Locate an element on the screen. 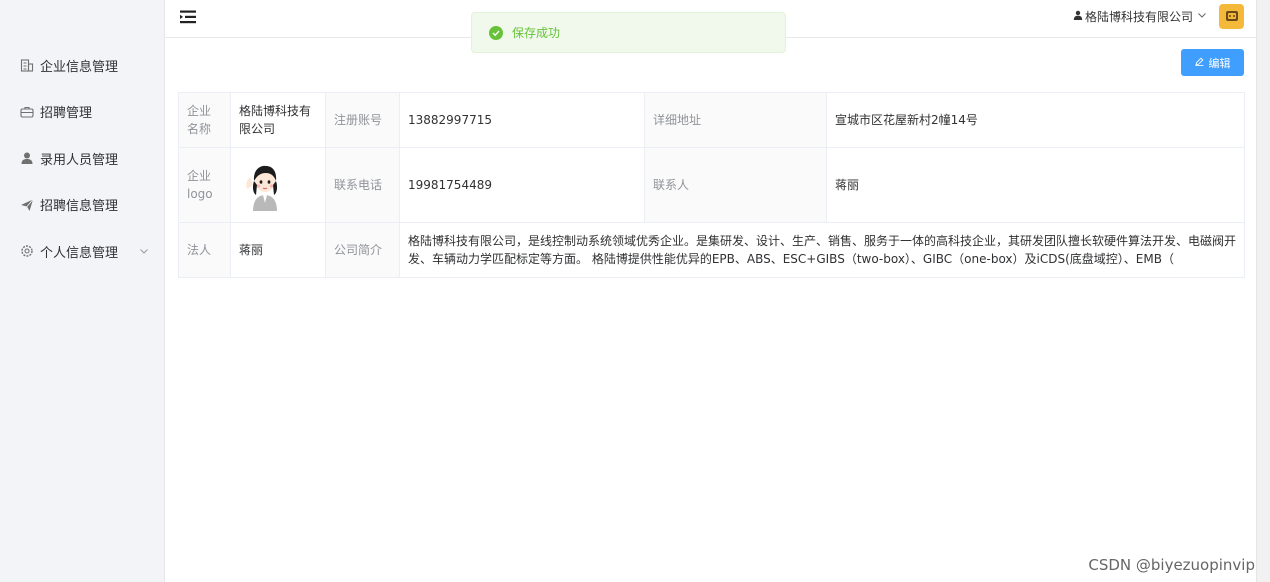  sidebar-item-company-info: 企业信息管理 is located at coordinates (82, 65).